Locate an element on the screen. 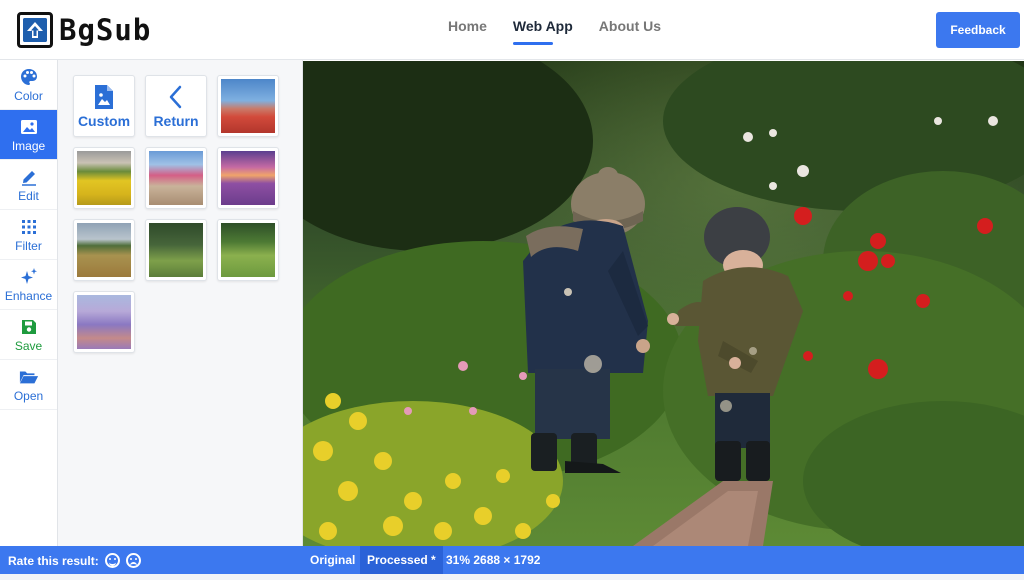 This screenshot has width=1024, height=580. grain-field-image is located at coordinates (104, 250).